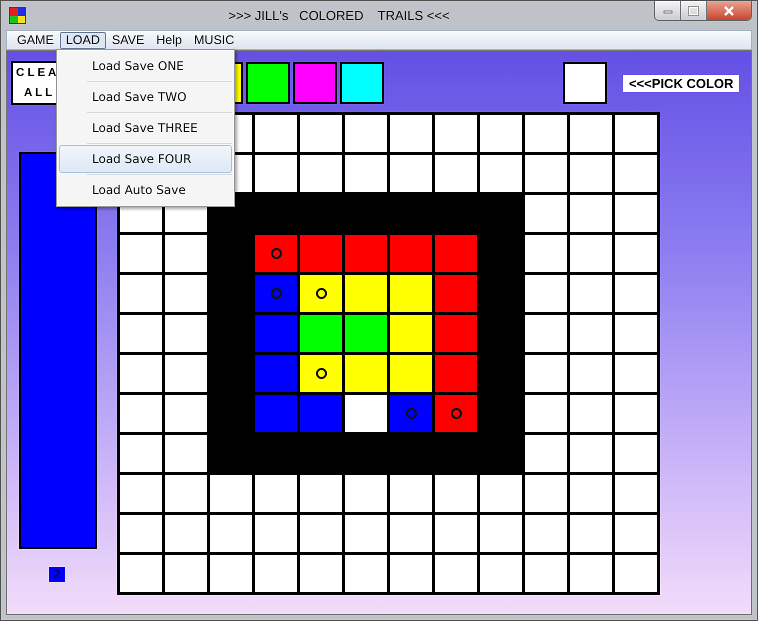 This screenshot has height=621, width=758. Describe the element at coordinates (681, 83) in the screenshot. I see `pick-color-label: <<<PICK COLOR` at that location.